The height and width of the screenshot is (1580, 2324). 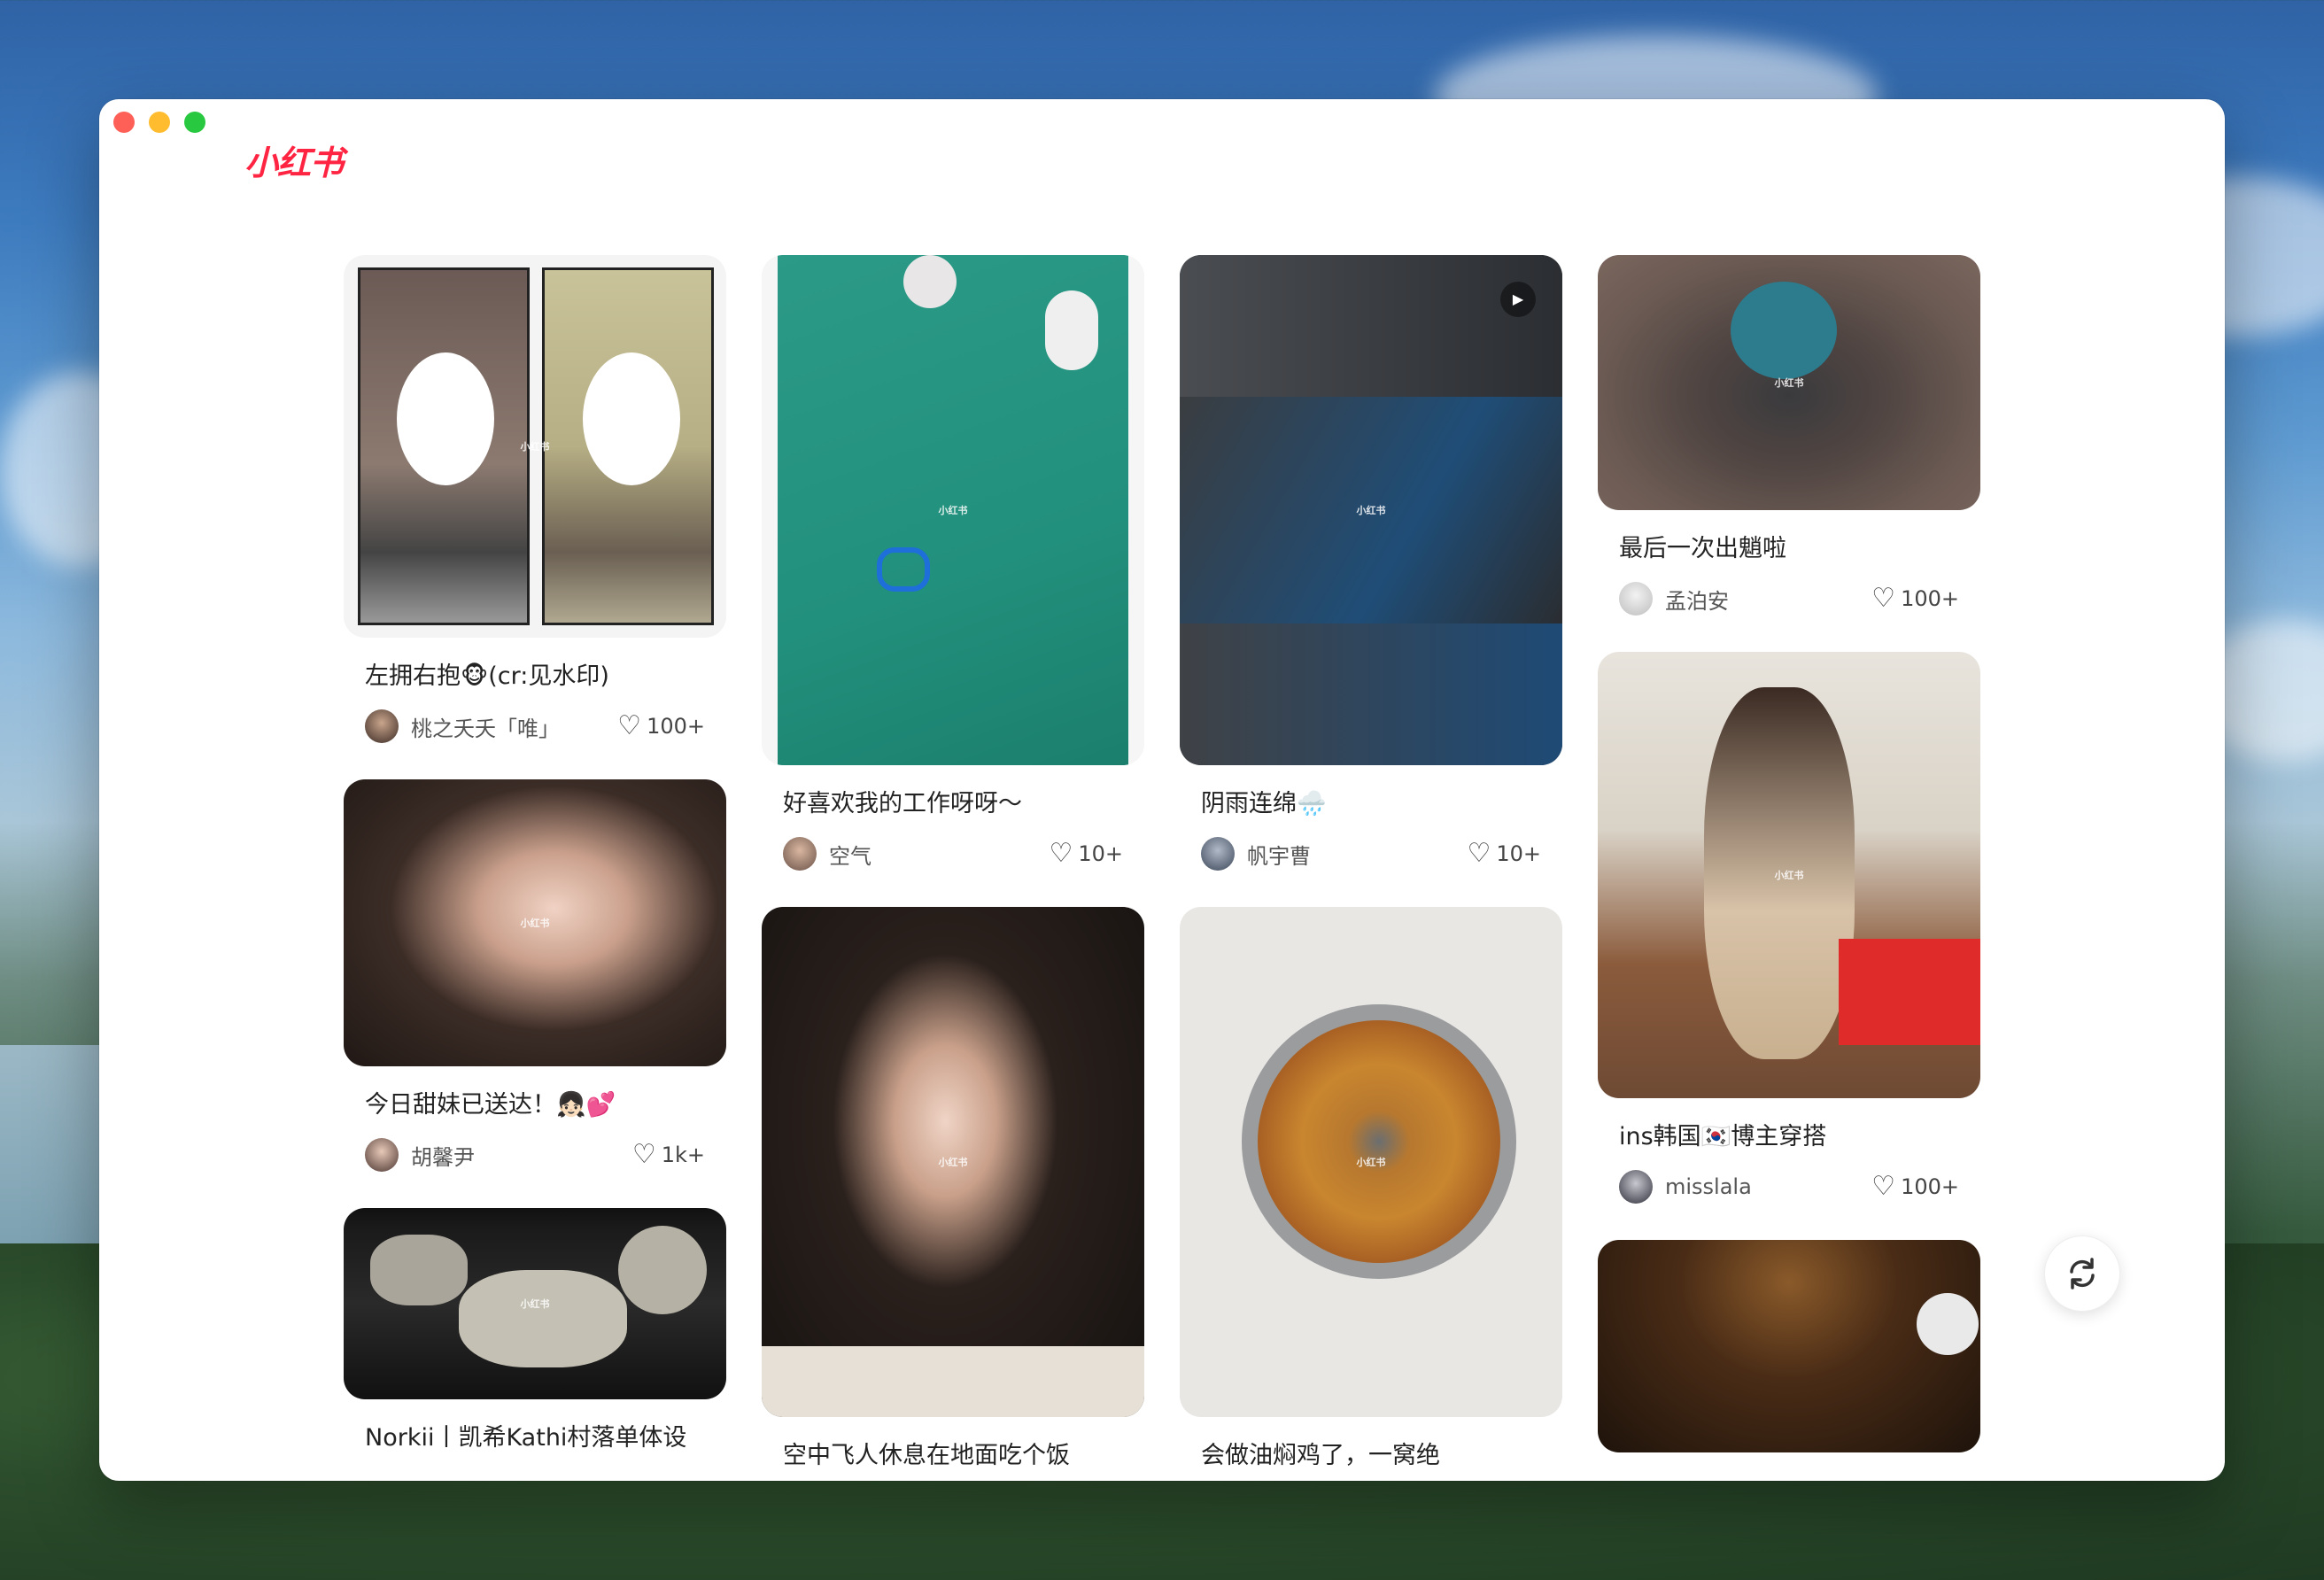 I want to click on note-title: 最后一次出魈啦, so click(x=1789, y=549).